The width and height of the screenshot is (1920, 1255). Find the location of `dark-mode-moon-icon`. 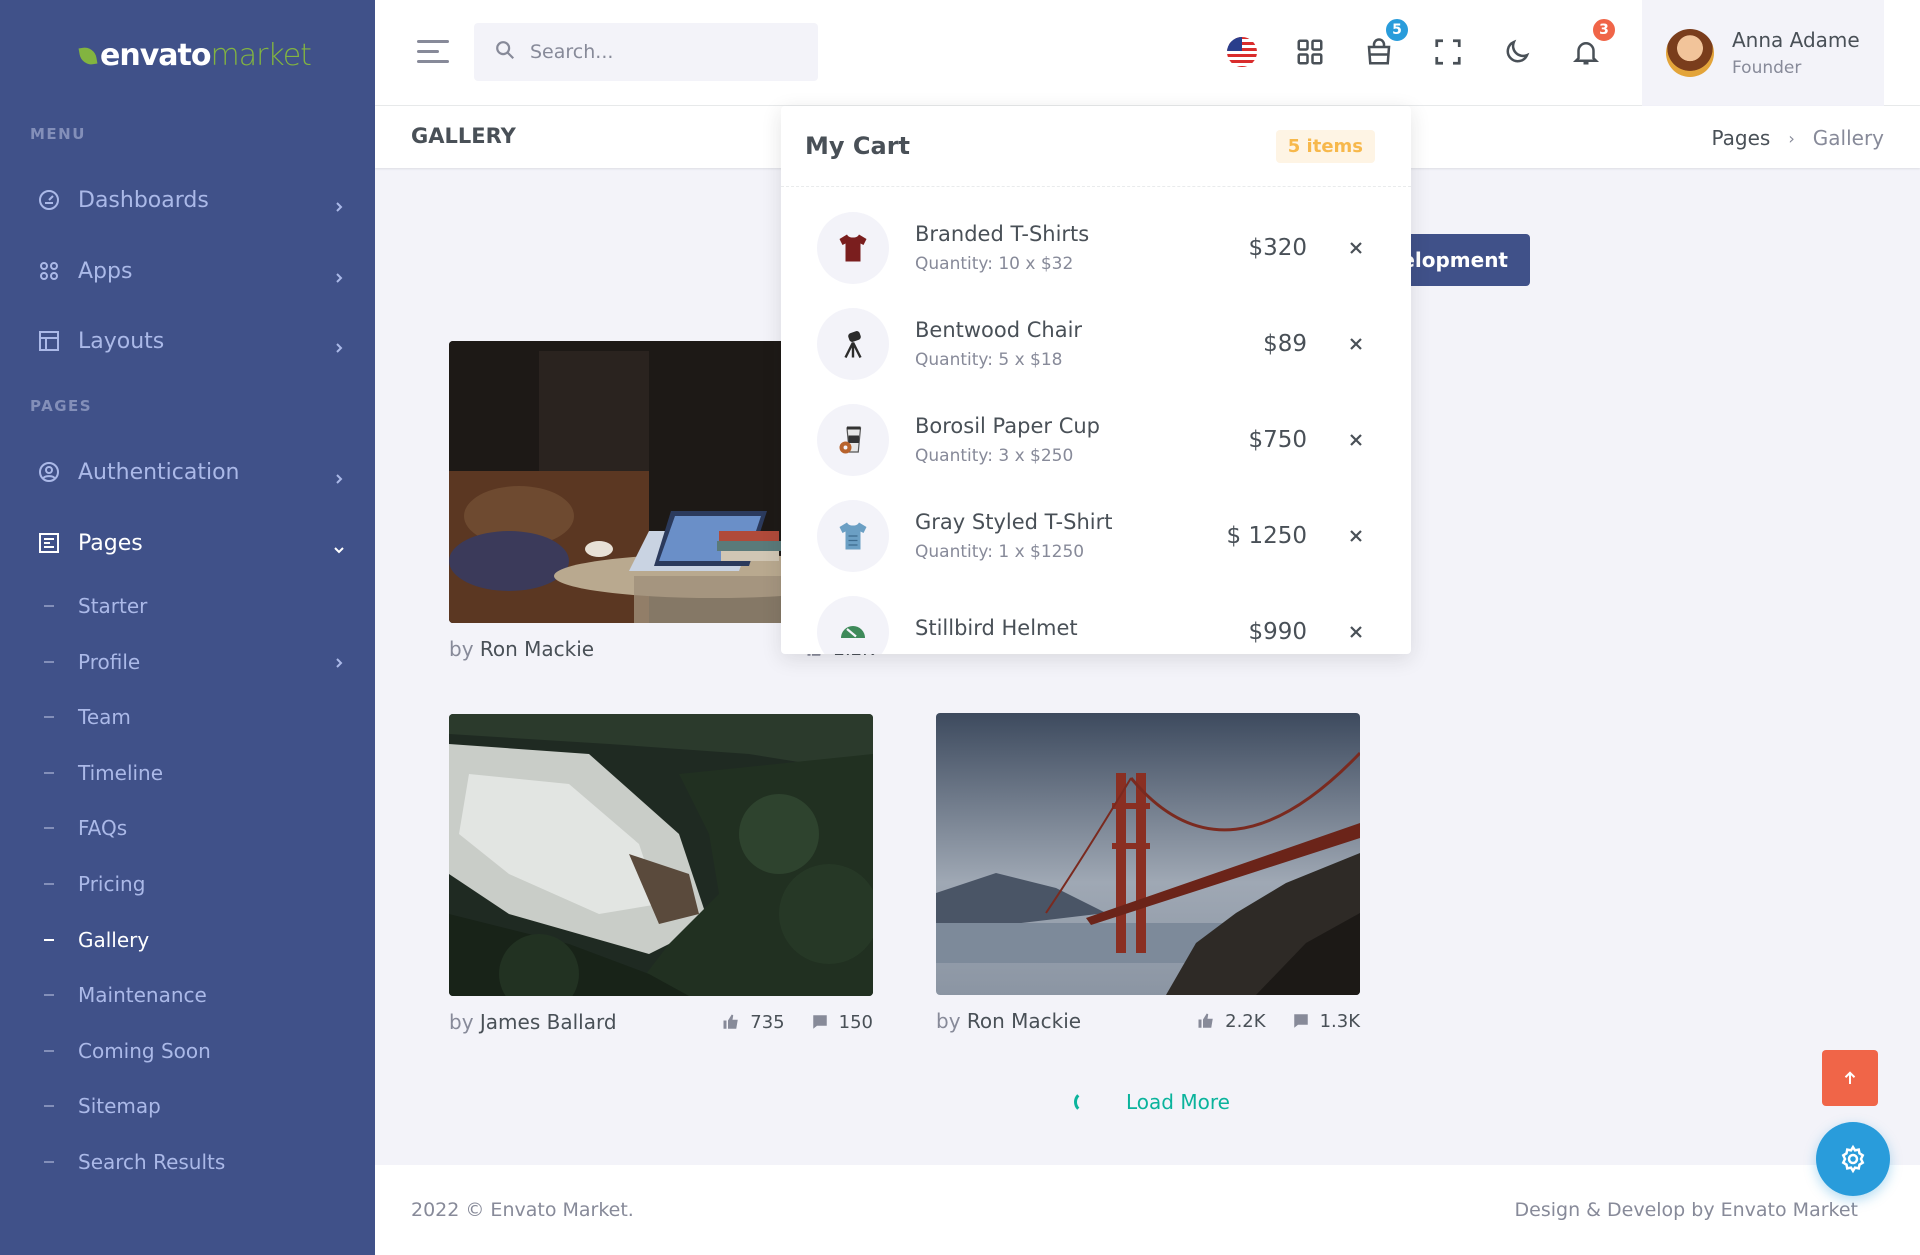

dark-mode-moon-icon is located at coordinates (1517, 52).